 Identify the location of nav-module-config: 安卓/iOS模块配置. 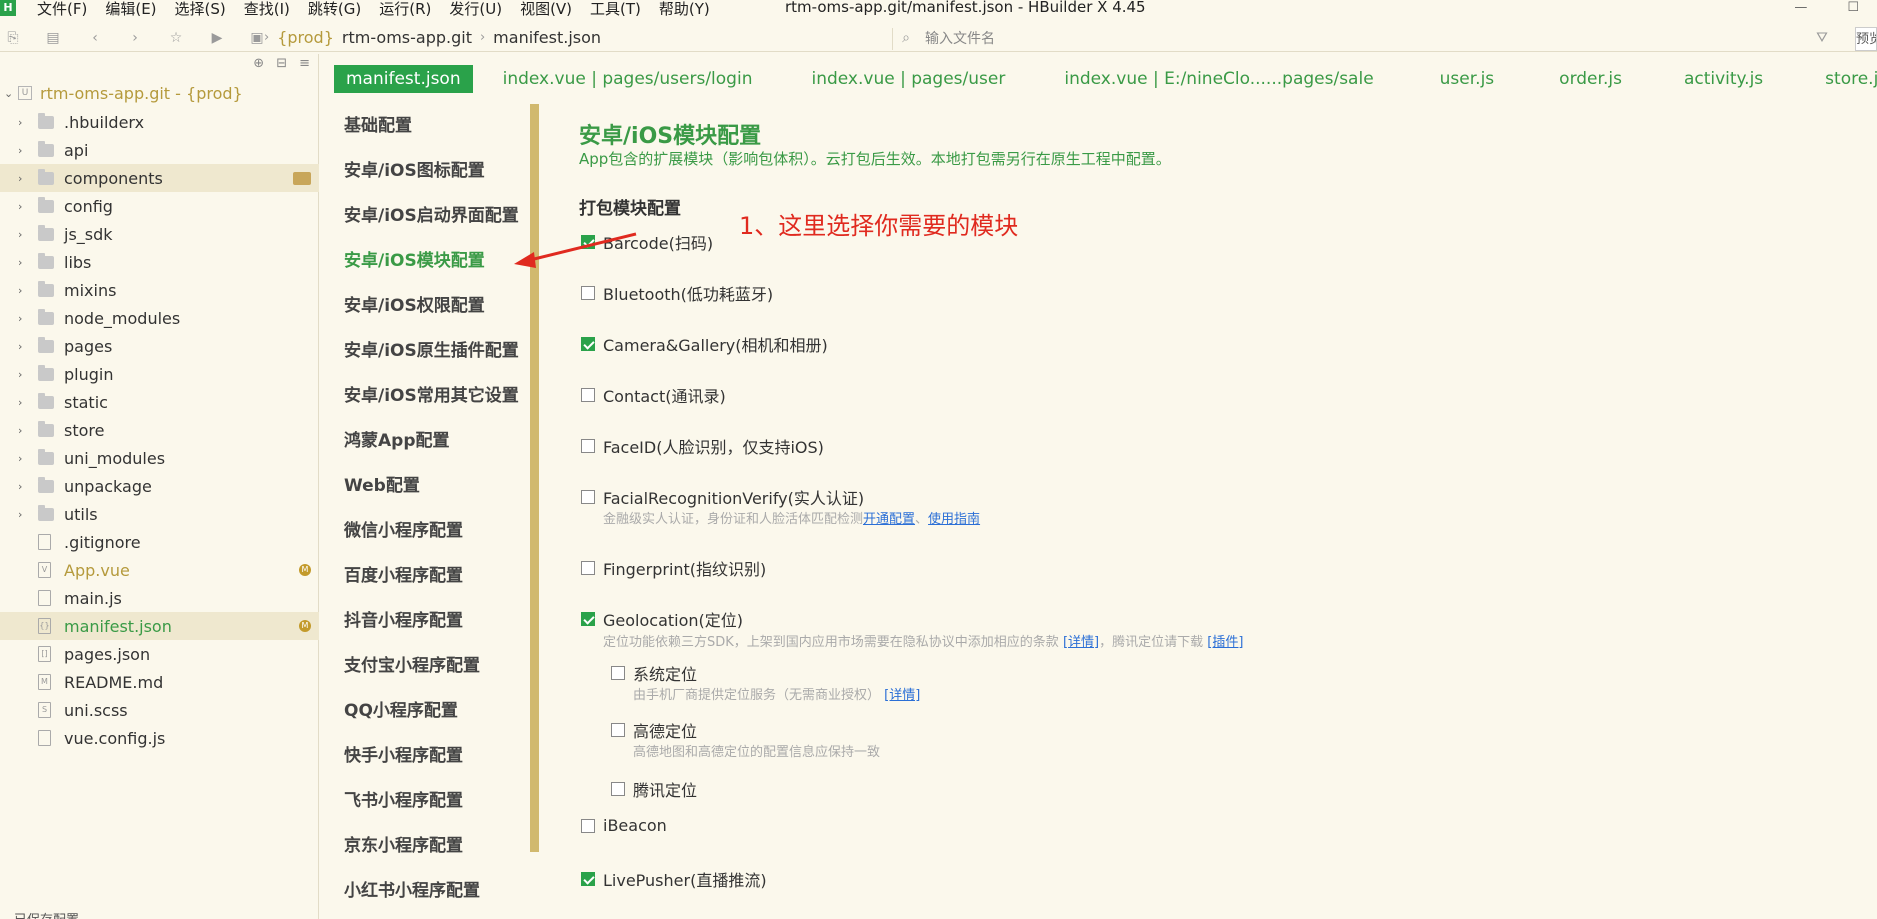
(425, 261).